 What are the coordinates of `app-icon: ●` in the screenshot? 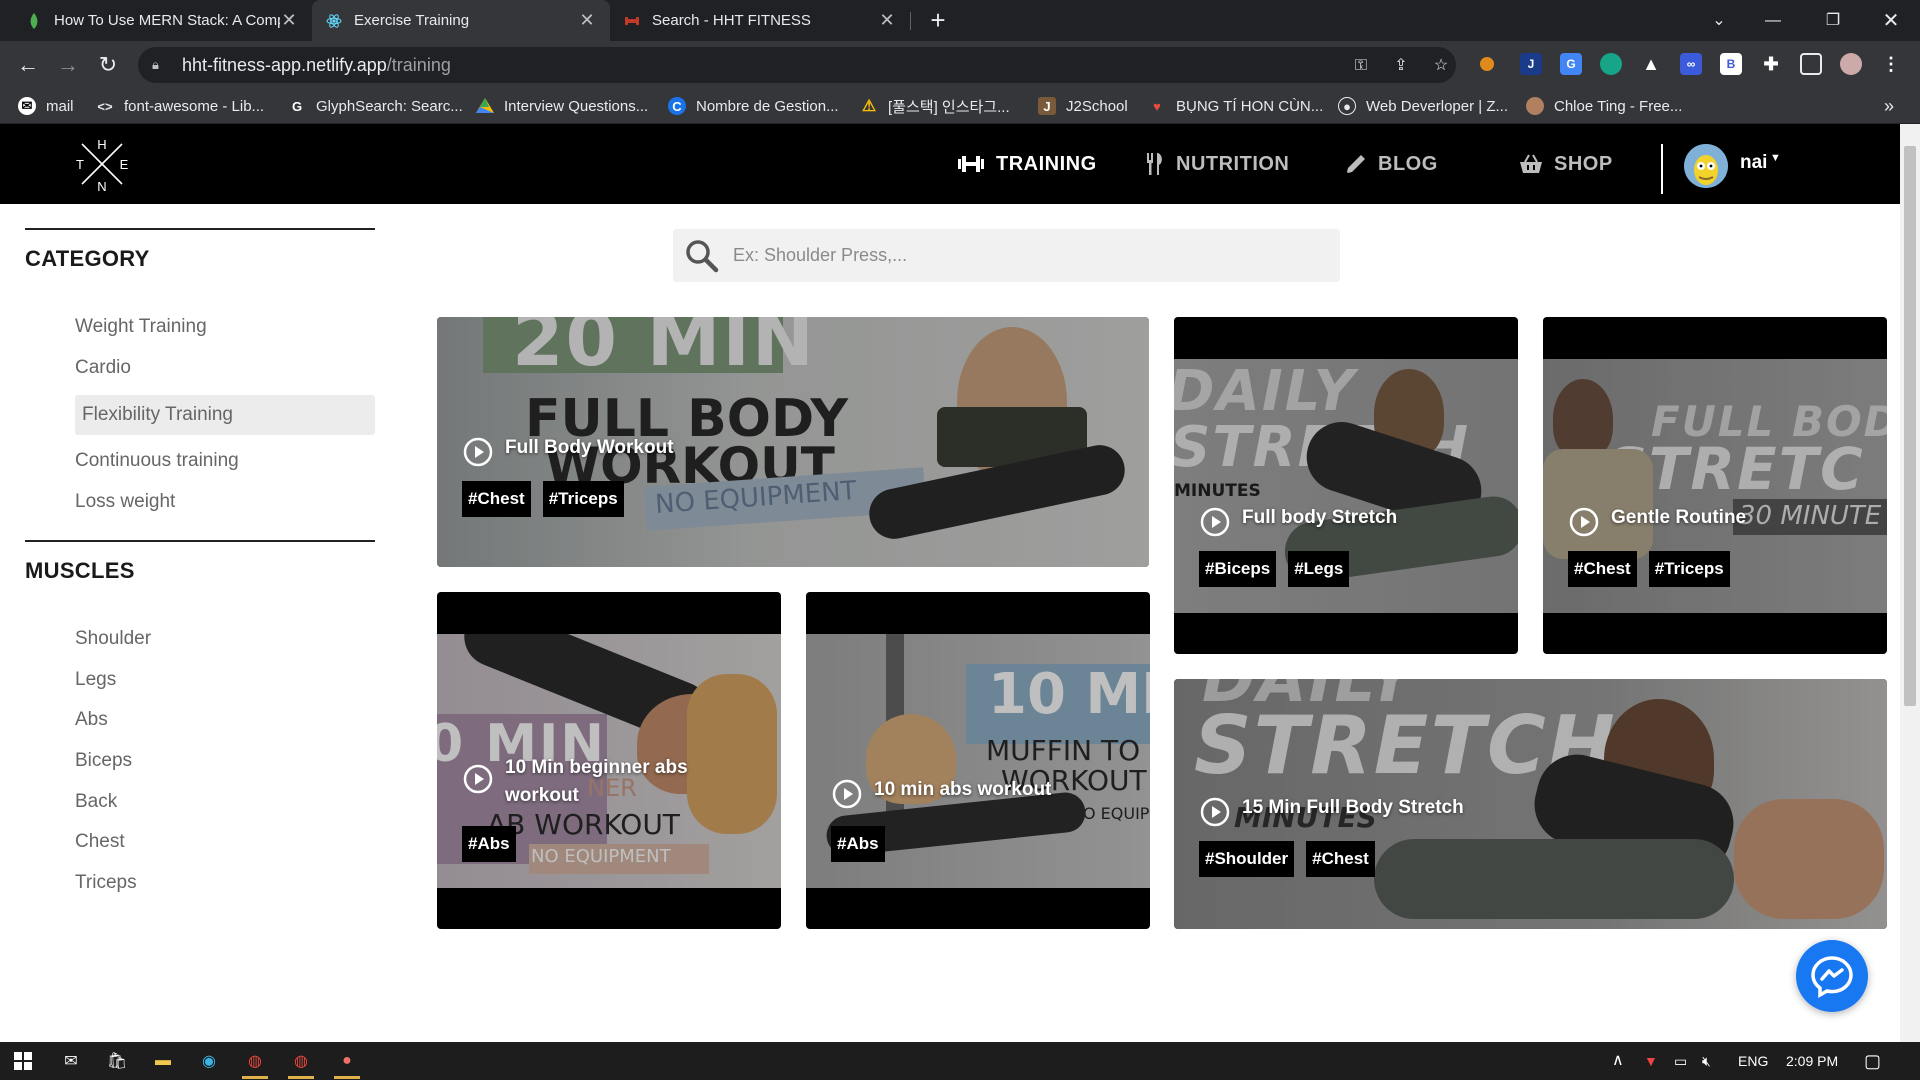 It's located at (347, 1062).